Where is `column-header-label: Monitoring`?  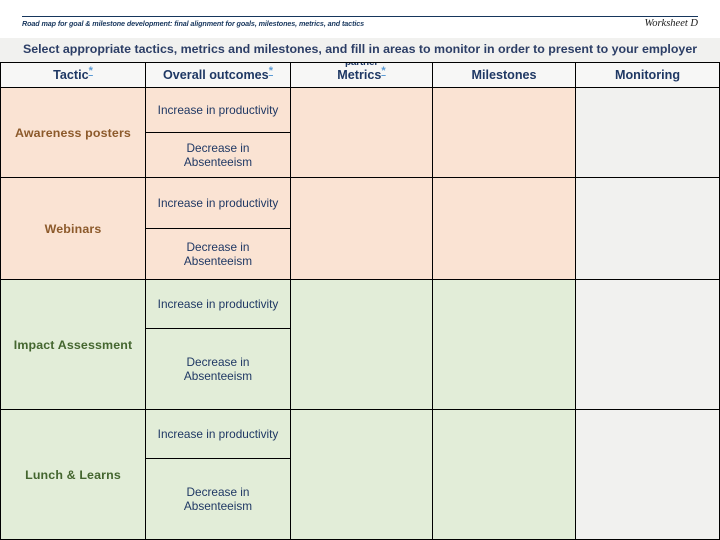
column-header-label: Monitoring is located at coordinates (647, 75).